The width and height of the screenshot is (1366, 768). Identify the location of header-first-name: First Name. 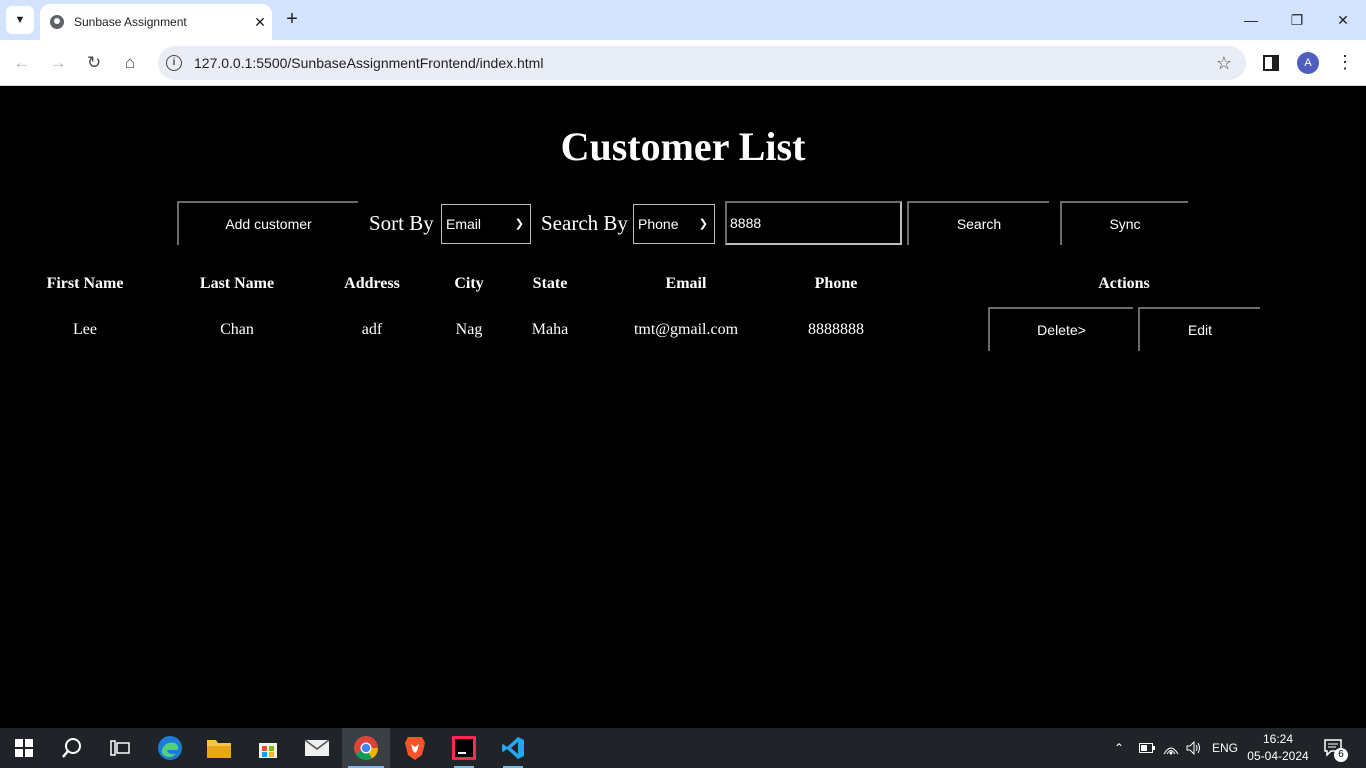
(85, 283).